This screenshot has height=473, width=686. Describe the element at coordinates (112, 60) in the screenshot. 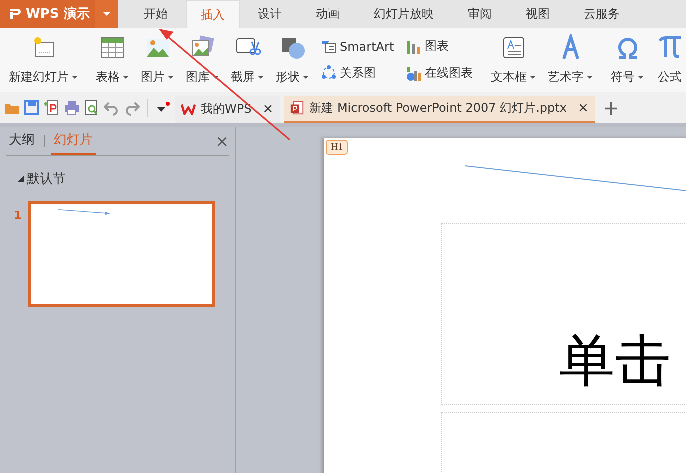

I see `ribbon-button: 表格` at that location.